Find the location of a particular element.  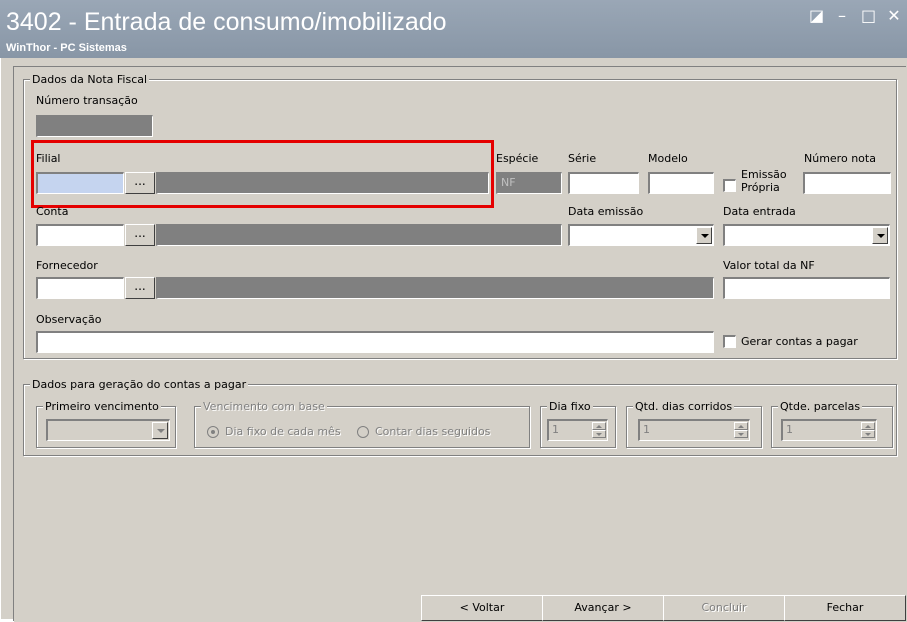

radio-dia-fixo is located at coordinates (213, 432).